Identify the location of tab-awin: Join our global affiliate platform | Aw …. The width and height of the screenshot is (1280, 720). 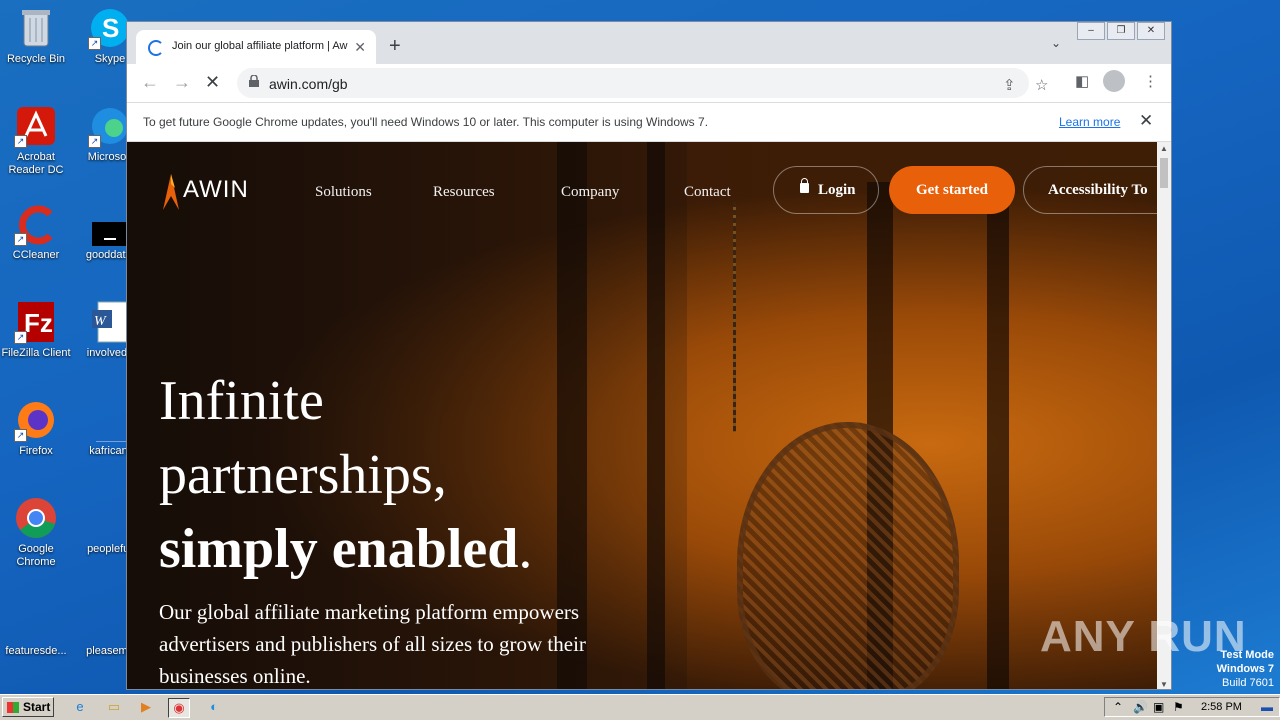
(256, 47).